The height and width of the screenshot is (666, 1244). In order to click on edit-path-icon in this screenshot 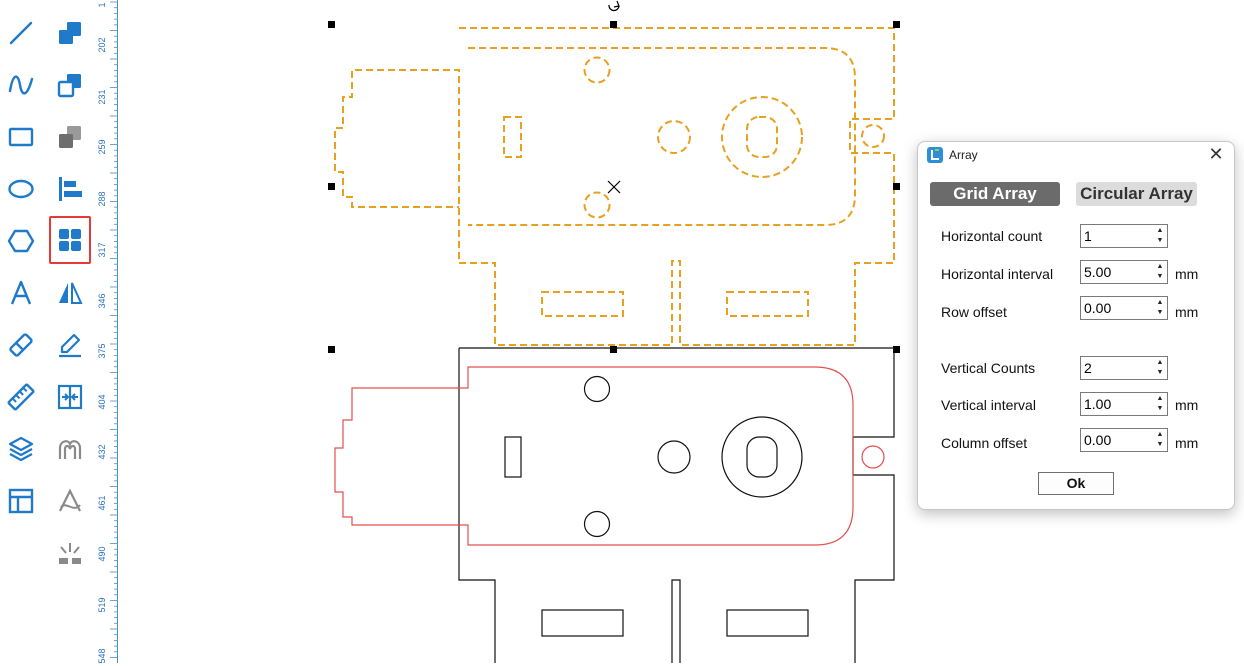, I will do `click(70, 345)`.